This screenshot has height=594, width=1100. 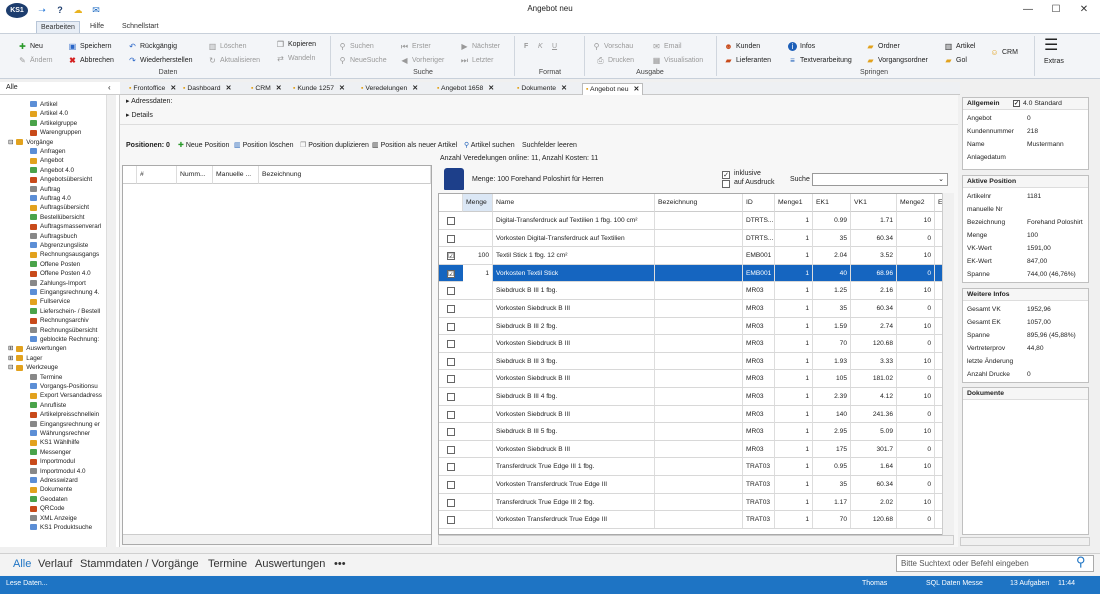 What do you see at coordinates (10, 367) in the screenshot?
I see `expand-icon: ⊟` at bounding box center [10, 367].